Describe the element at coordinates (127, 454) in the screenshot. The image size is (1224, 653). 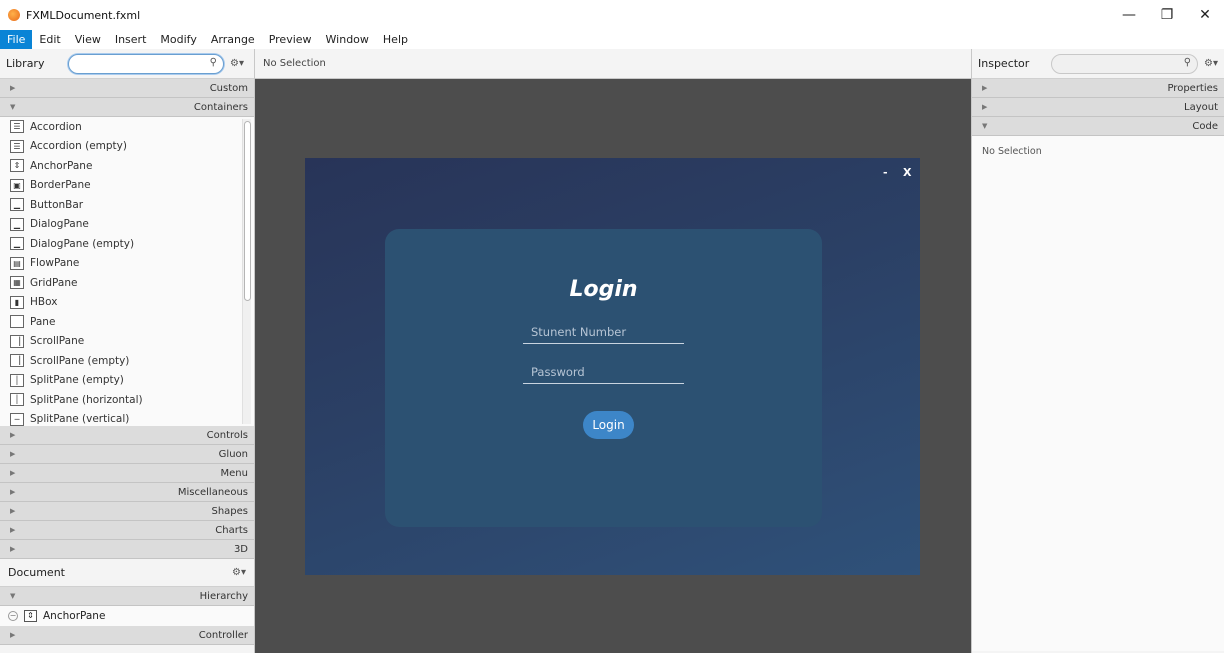
I see `section-gluon: ▶ Gluon` at that location.